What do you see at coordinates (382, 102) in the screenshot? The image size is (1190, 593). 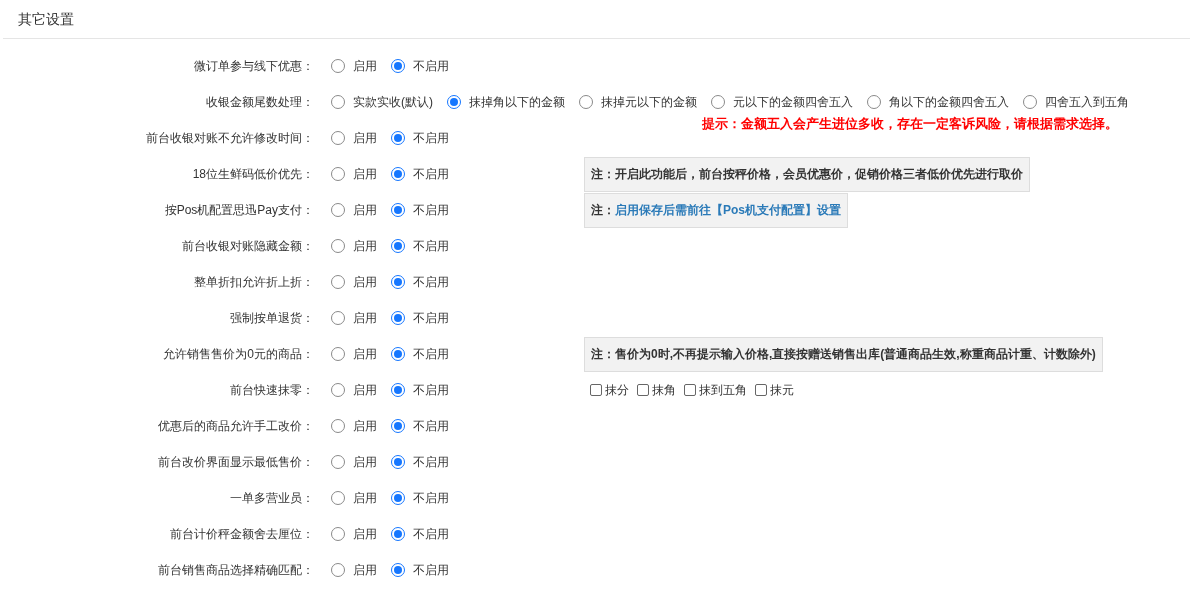 I see `radio-option: 实款实收(默认)` at bounding box center [382, 102].